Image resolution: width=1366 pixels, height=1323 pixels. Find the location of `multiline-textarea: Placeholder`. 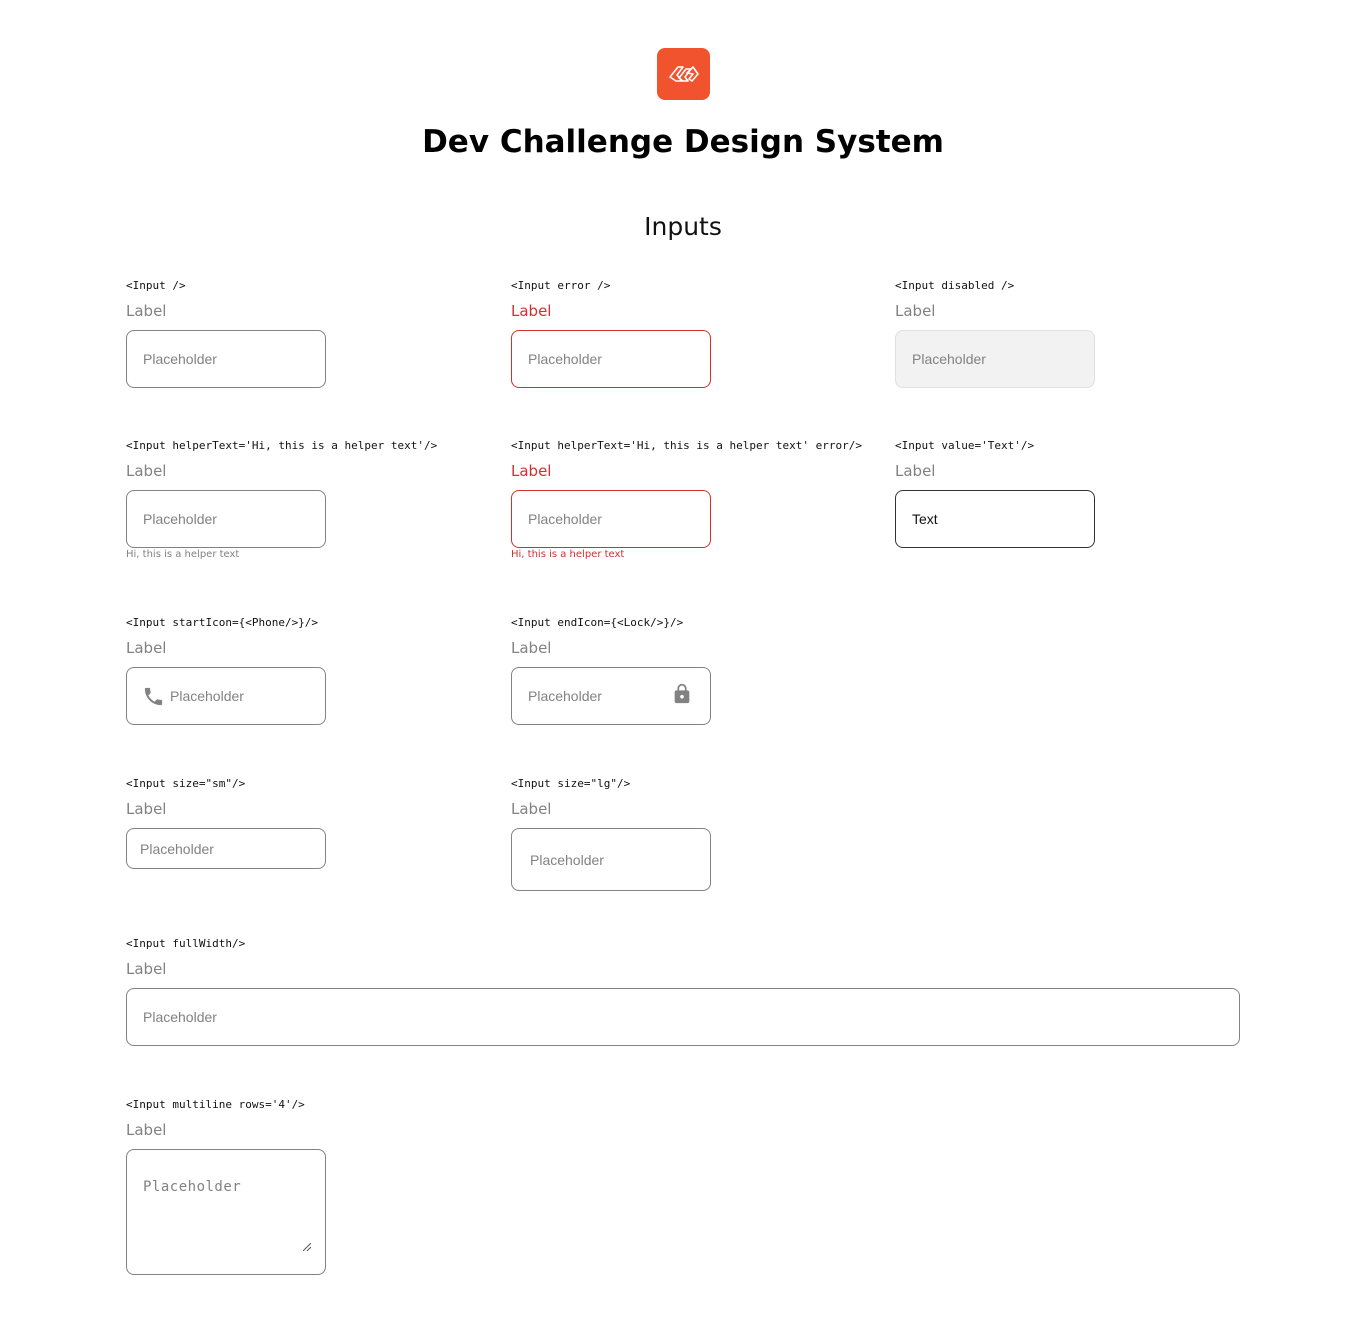

multiline-textarea: Placeholder is located at coordinates (226, 1212).